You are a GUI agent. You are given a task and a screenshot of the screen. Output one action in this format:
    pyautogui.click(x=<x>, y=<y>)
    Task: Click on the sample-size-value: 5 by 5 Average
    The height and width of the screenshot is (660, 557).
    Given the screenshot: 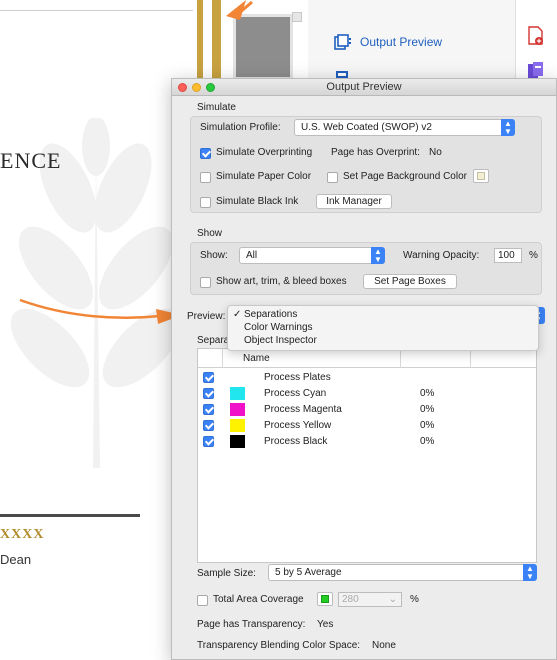 What is the action you would take?
    pyautogui.click(x=308, y=572)
    